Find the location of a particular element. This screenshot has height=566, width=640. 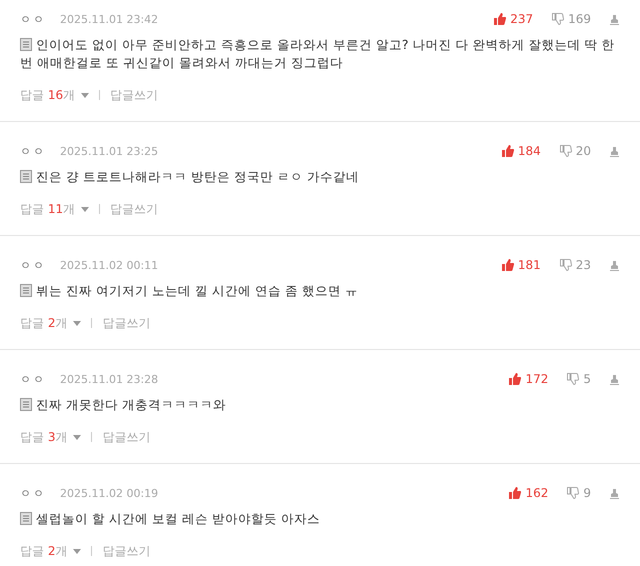

dislike-button: 169 is located at coordinates (578, 19).